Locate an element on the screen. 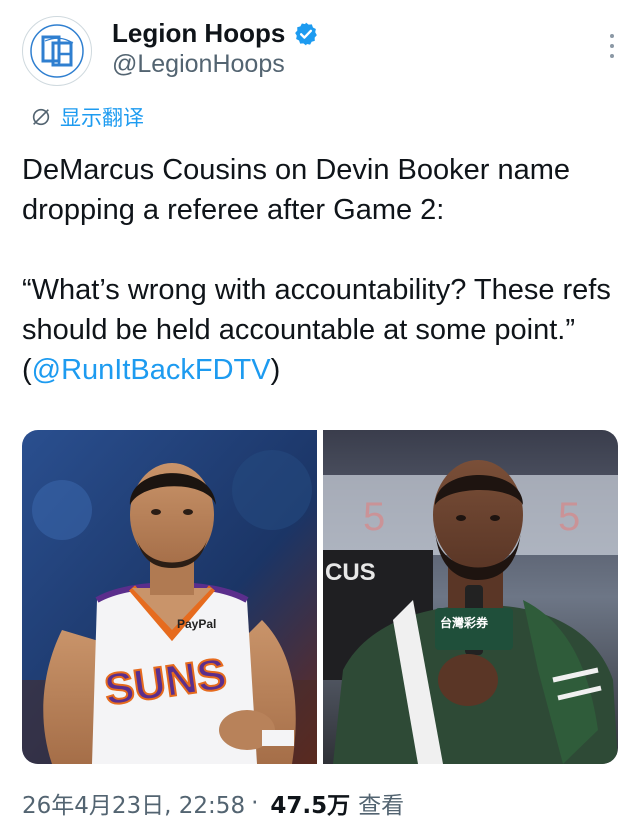 The image size is (640, 828). author-avatar is located at coordinates (57, 51).